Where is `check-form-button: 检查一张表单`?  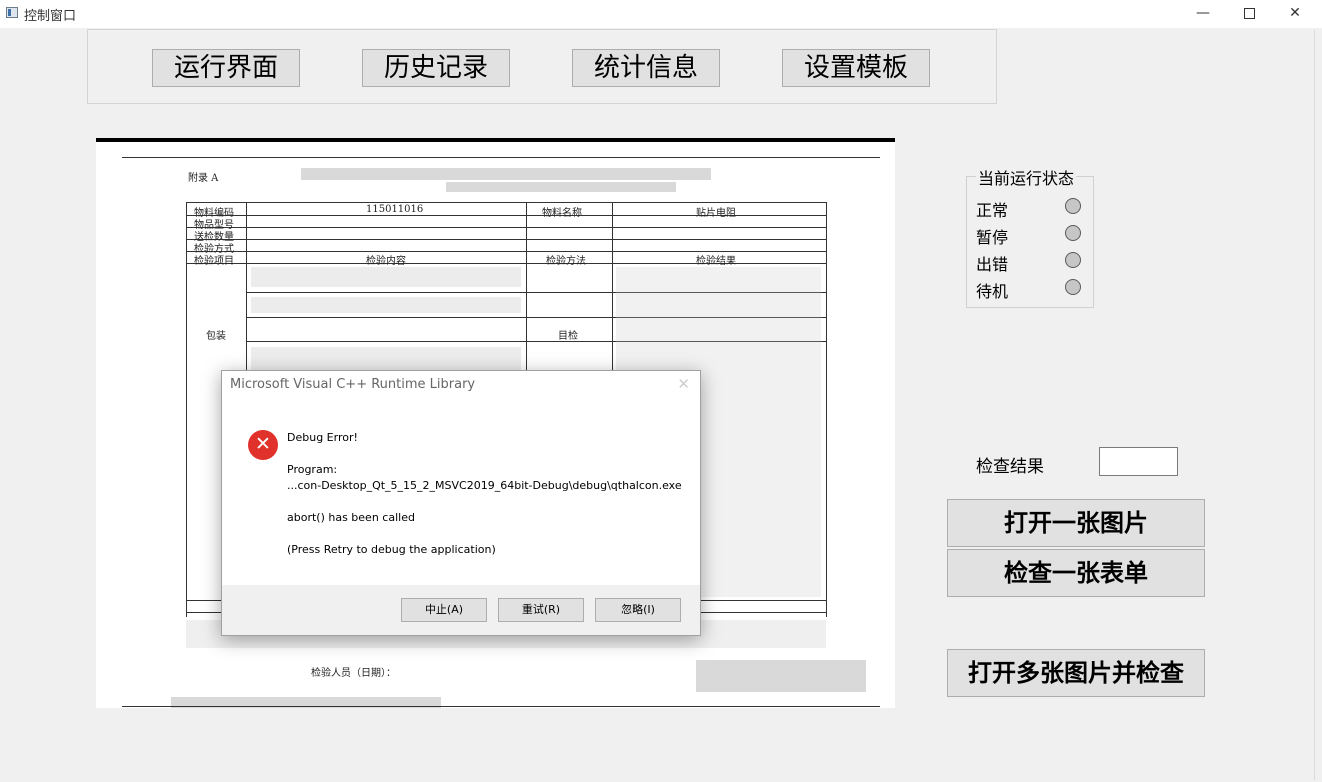 check-form-button: 检查一张表单 is located at coordinates (1076, 573).